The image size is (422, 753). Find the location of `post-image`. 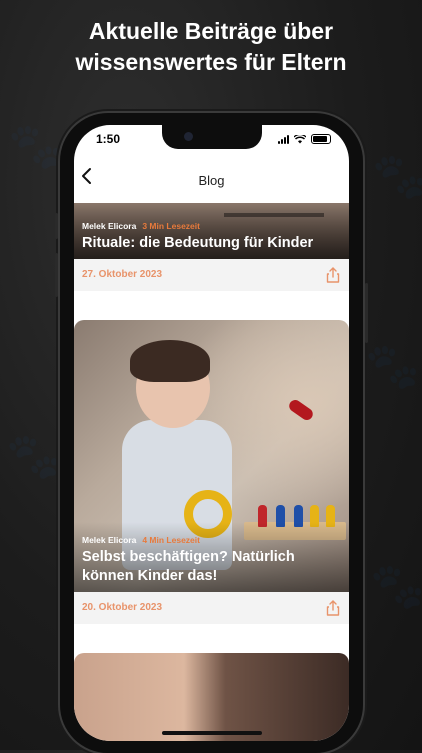

post-image is located at coordinates (211, 697).